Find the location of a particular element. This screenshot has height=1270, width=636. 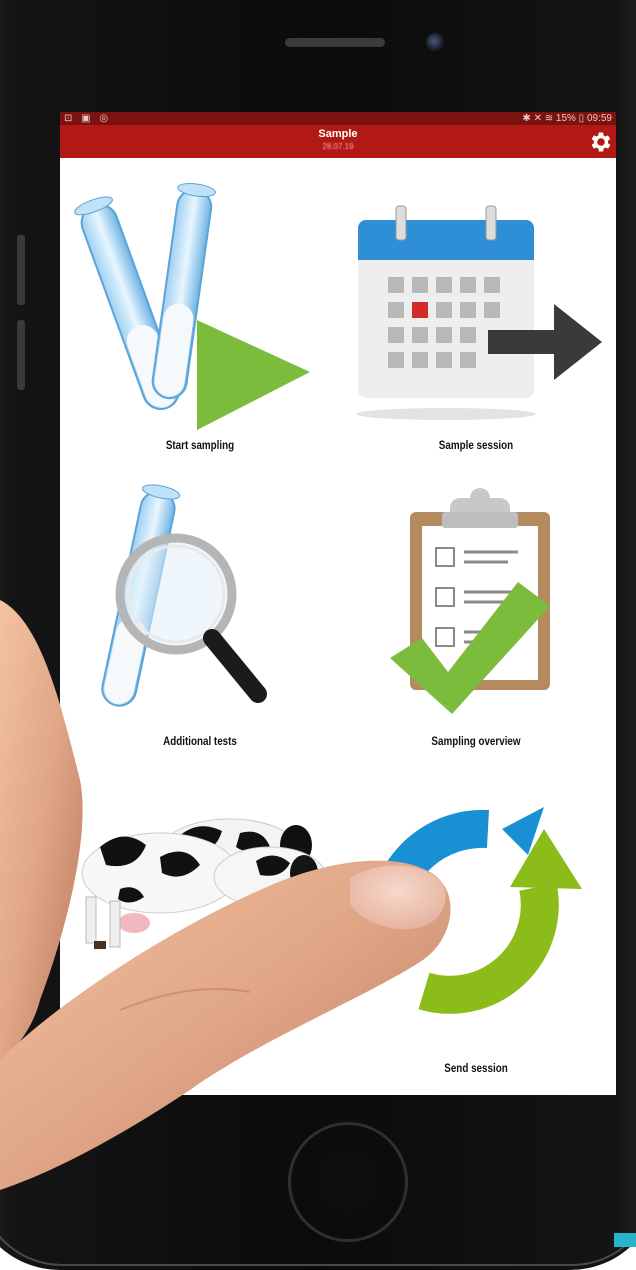

cows-icon is located at coordinates (204, 883).